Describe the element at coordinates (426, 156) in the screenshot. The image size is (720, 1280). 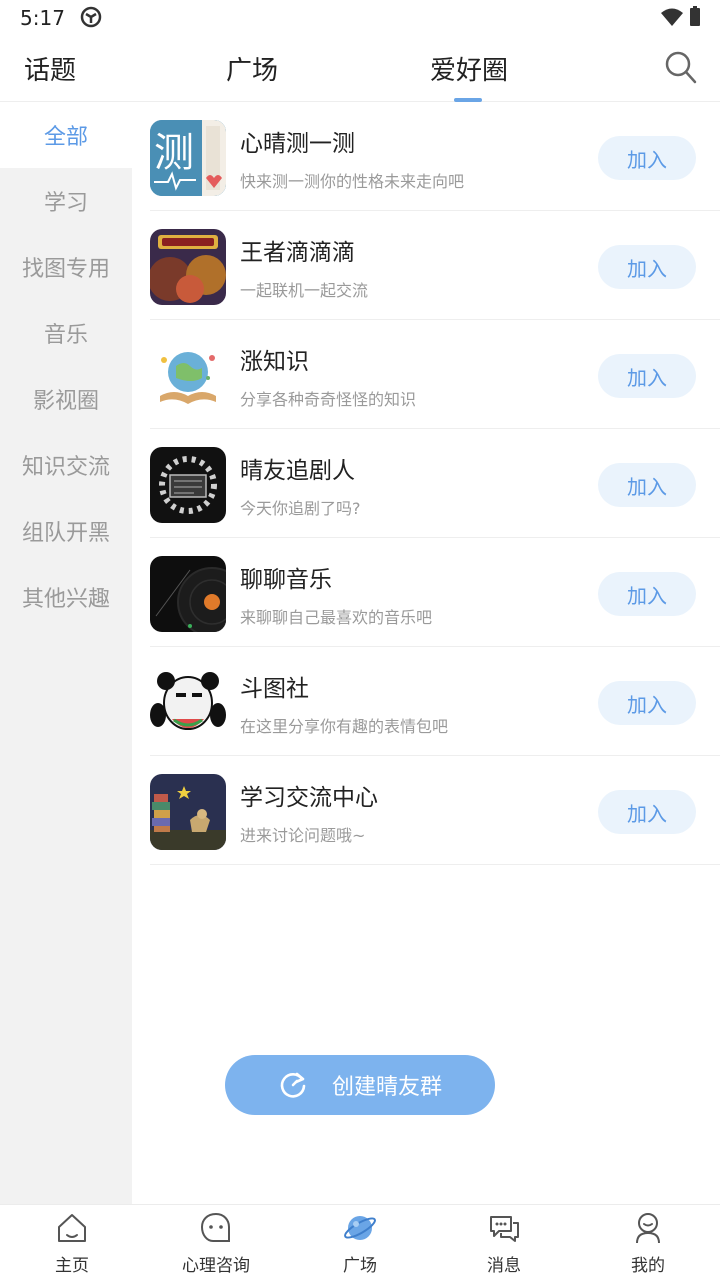
I see `group-row: 测 心晴测一测 快来测一测你的性格未来走向吧 加入` at that location.